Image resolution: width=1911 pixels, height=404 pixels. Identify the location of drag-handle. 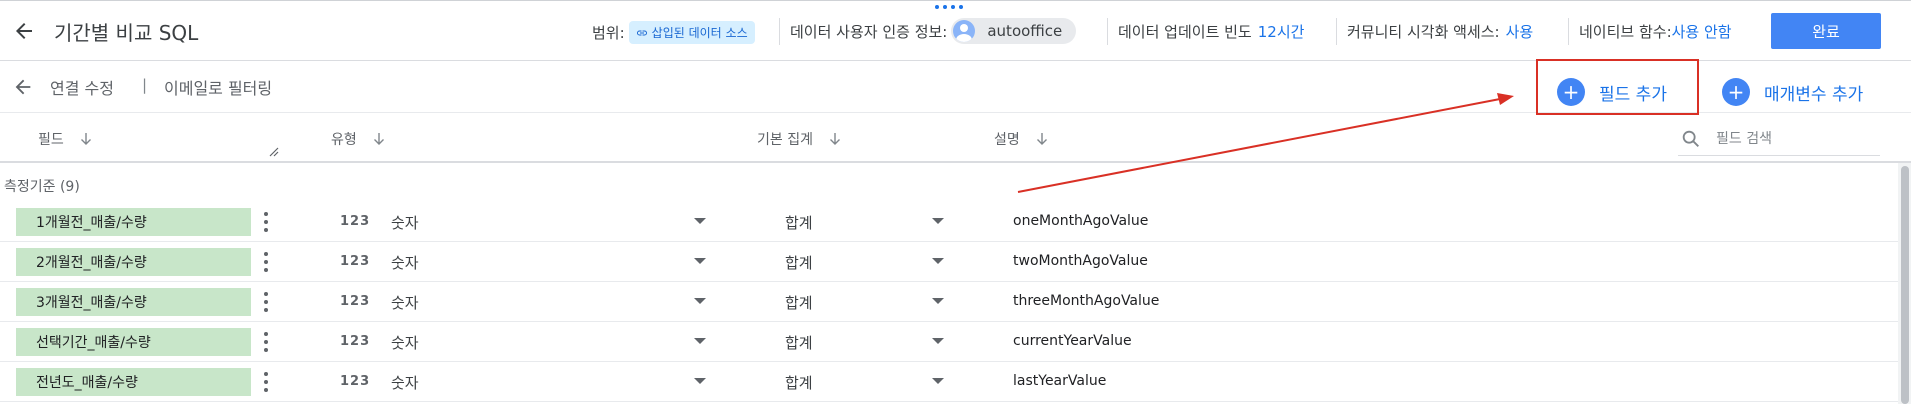
(949, 7).